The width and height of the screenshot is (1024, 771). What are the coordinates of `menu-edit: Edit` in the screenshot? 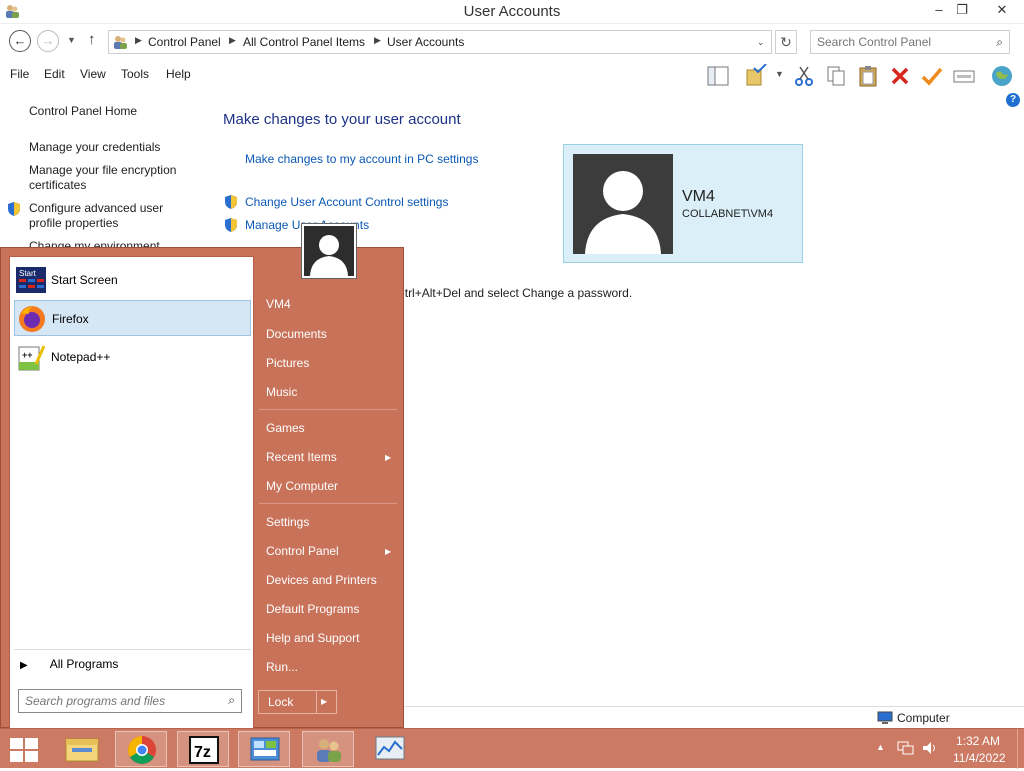 It's located at (54, 74).